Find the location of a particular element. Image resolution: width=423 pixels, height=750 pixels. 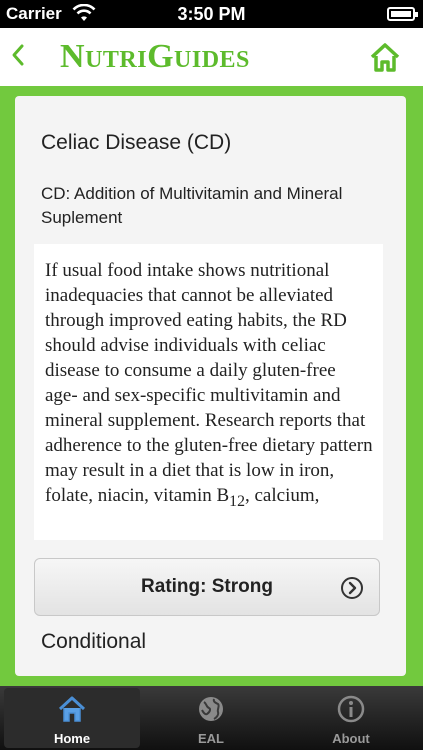

tab-about: About is located at coordinates (351, 718).